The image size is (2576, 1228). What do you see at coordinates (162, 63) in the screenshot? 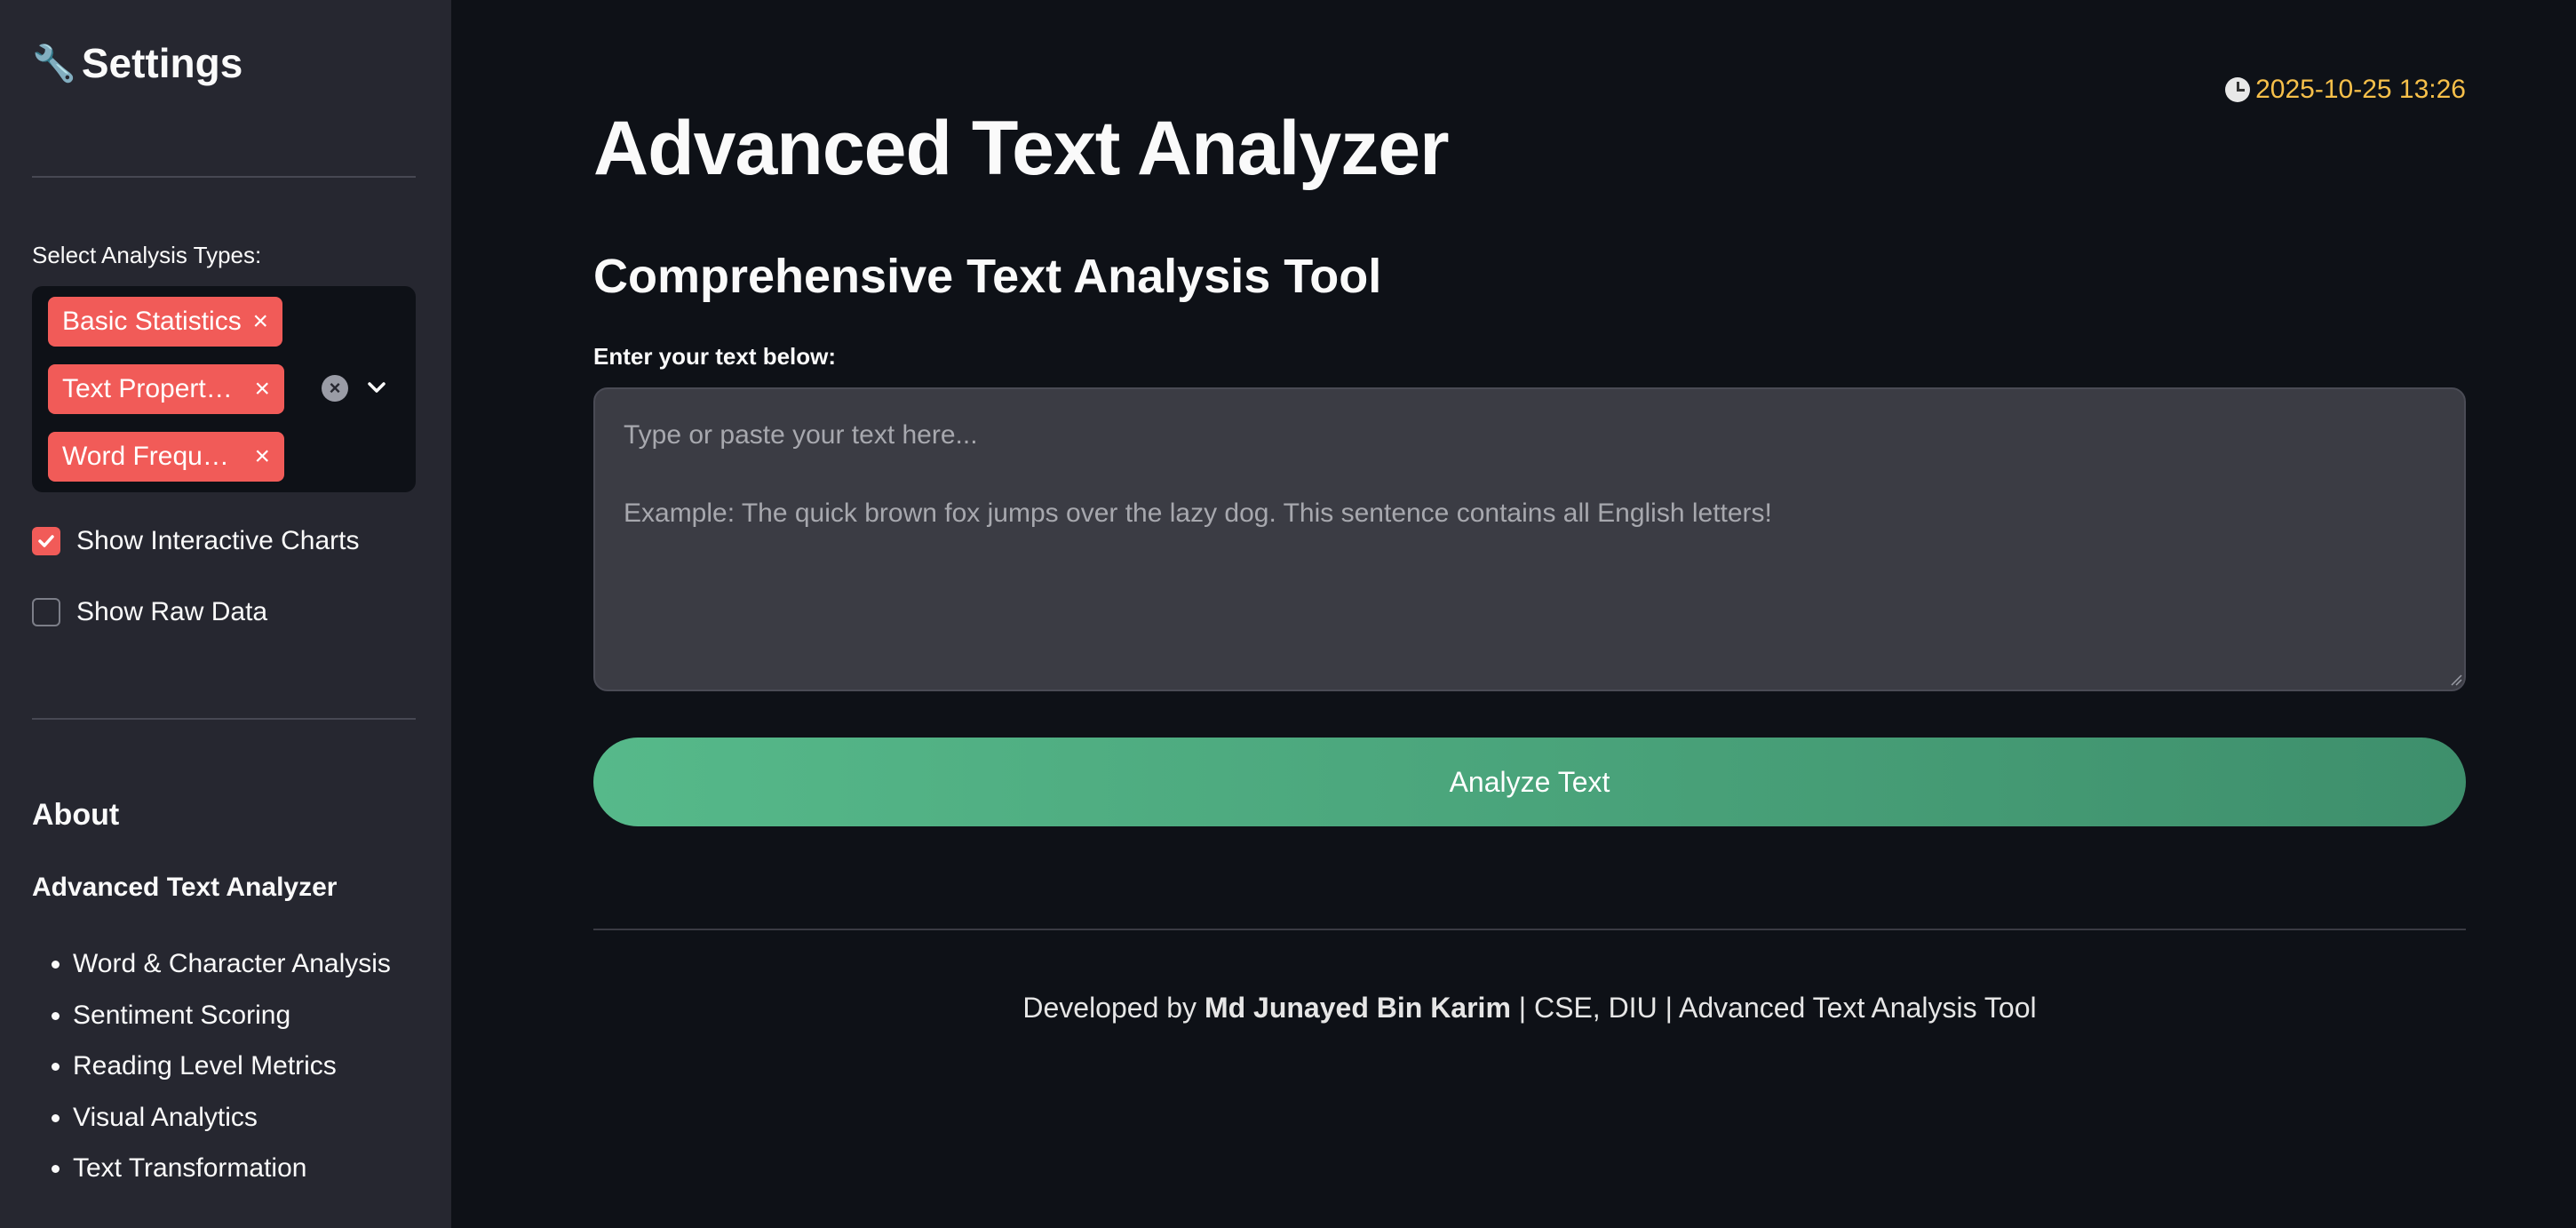
I see `sidebar-title-text: Settings` at bounding box center [162, 63].